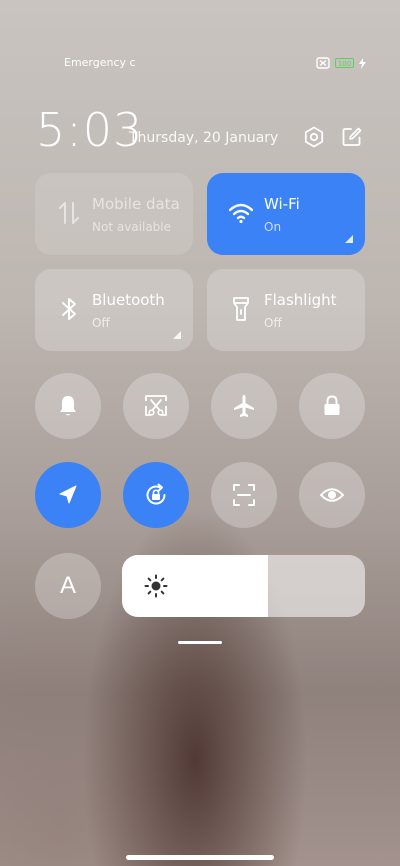 The height and width of the screenshot is (866, 400). I want to click on location-arrow-icon, so click(68, 494).